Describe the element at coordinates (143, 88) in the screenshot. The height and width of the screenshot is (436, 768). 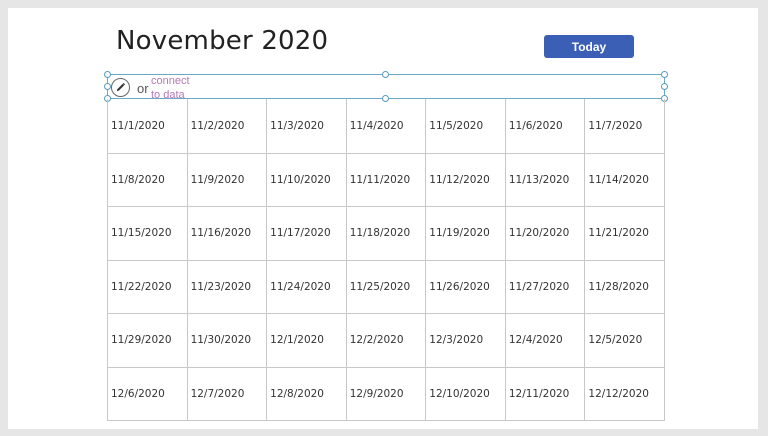
I see `placeholder-or-text: or` at that location.